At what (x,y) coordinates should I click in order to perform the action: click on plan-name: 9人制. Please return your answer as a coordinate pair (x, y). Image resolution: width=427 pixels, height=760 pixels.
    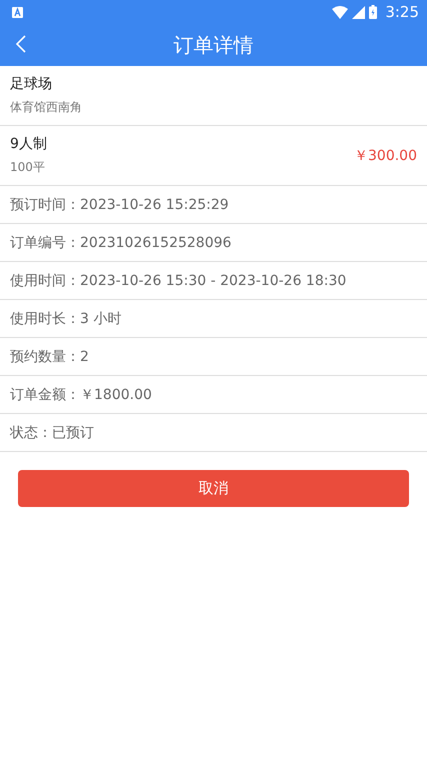
    Looking at the image, I should click on (28, 144).